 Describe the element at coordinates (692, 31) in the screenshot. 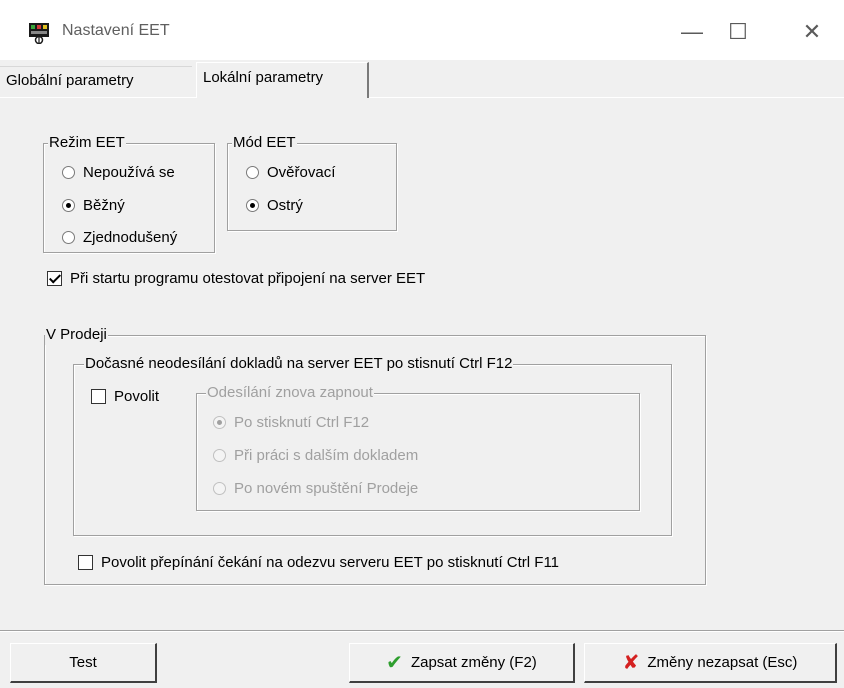

I see `minimize-icon: —` at that location.